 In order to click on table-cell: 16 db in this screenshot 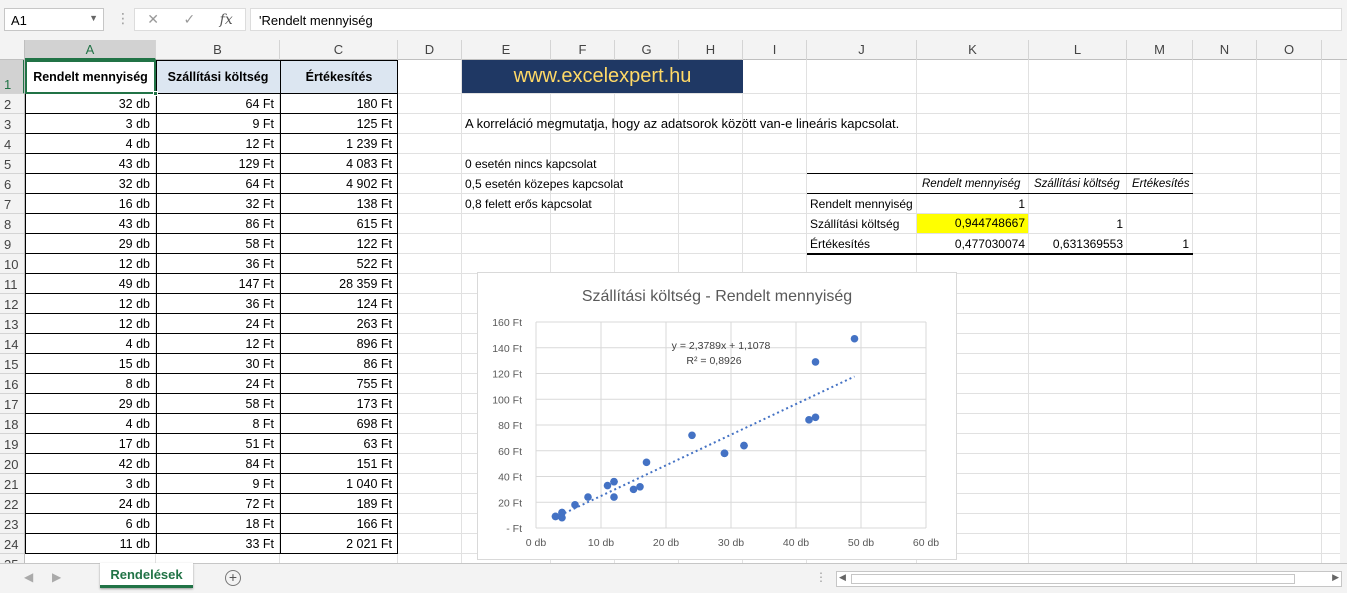, I will do `click(89, 205)`.